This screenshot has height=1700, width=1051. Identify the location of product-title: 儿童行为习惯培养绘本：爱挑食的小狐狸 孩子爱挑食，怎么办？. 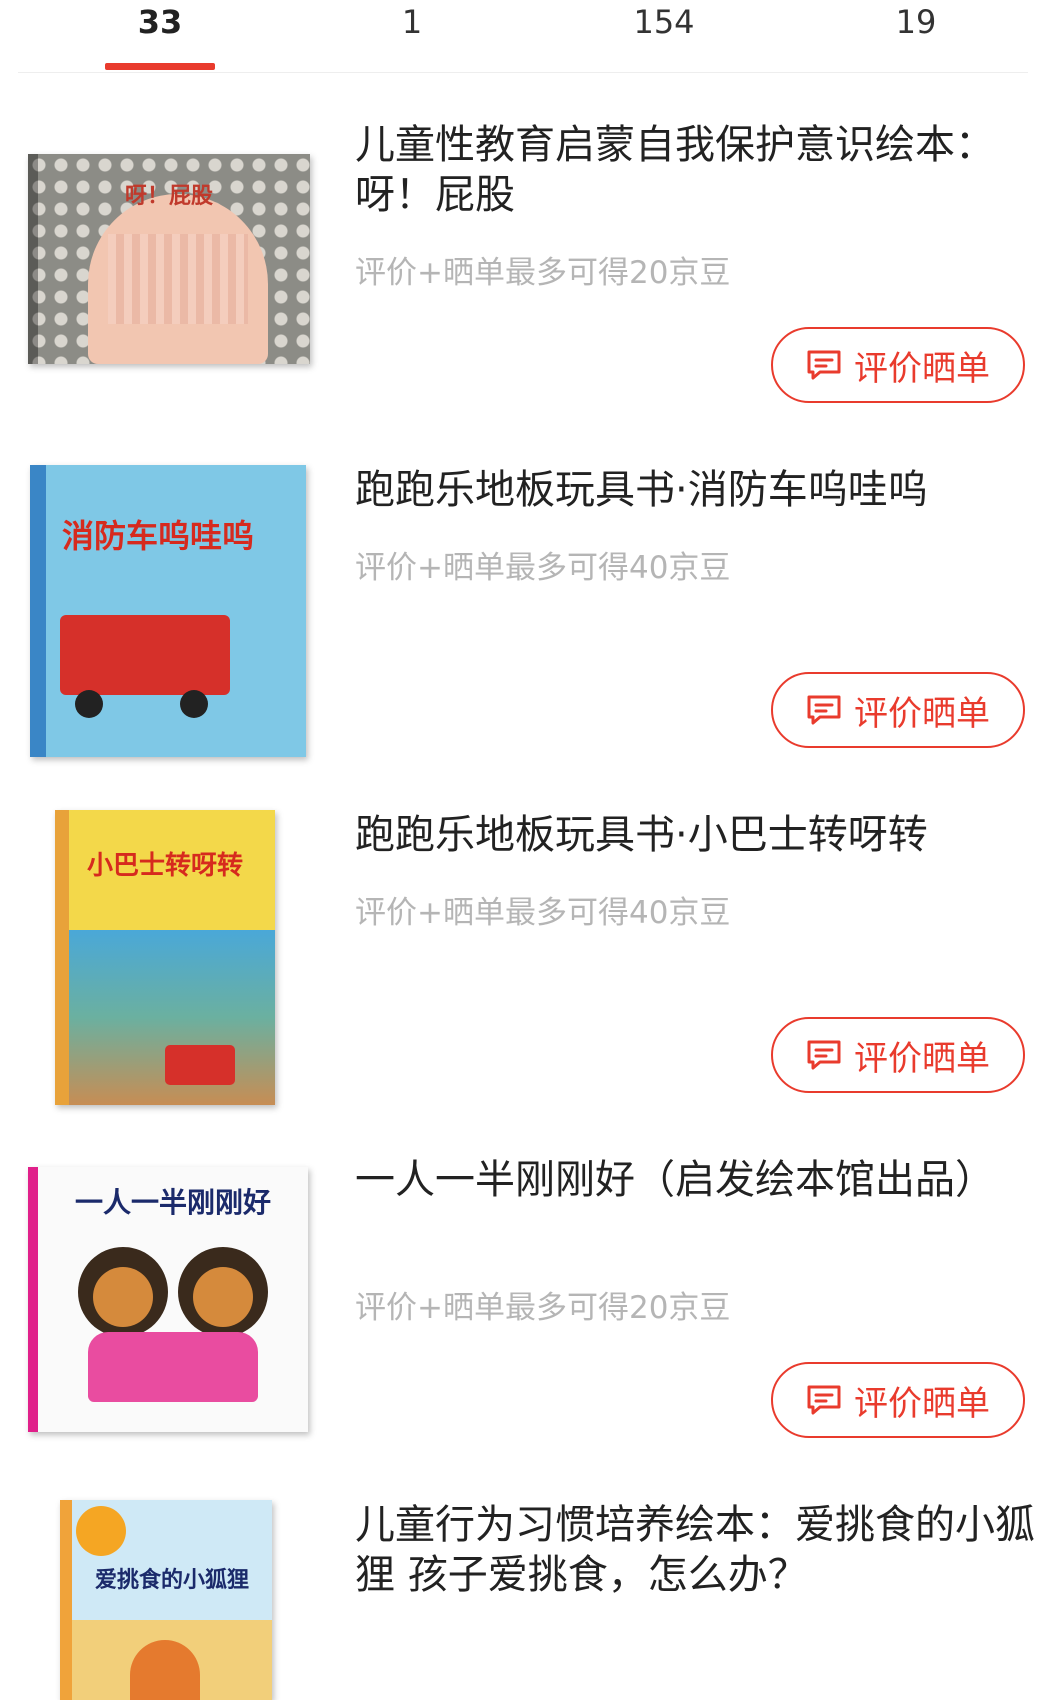
(695, 1550).